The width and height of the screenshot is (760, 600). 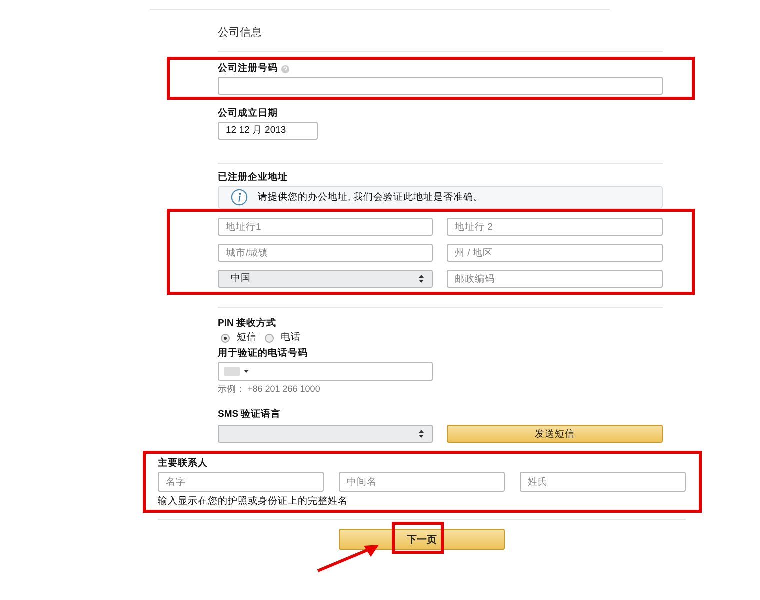 What do you see at coordinates (291, 338) in the screenshot?
I see `radio-label: 电话` at bounding box center [291, 338].